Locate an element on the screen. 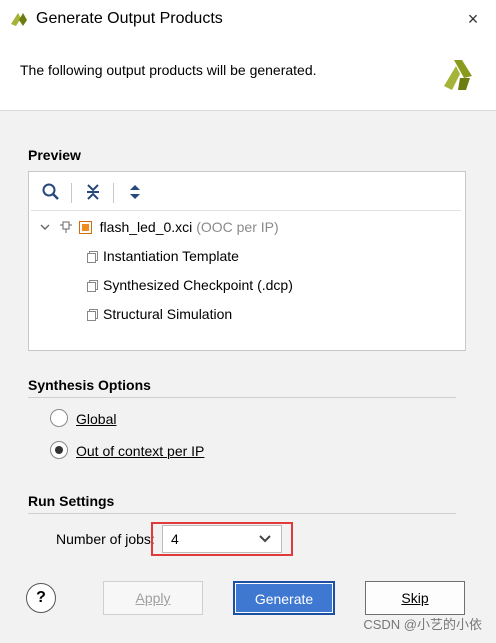  preview-toolbar is located at coordinates (246, 192).